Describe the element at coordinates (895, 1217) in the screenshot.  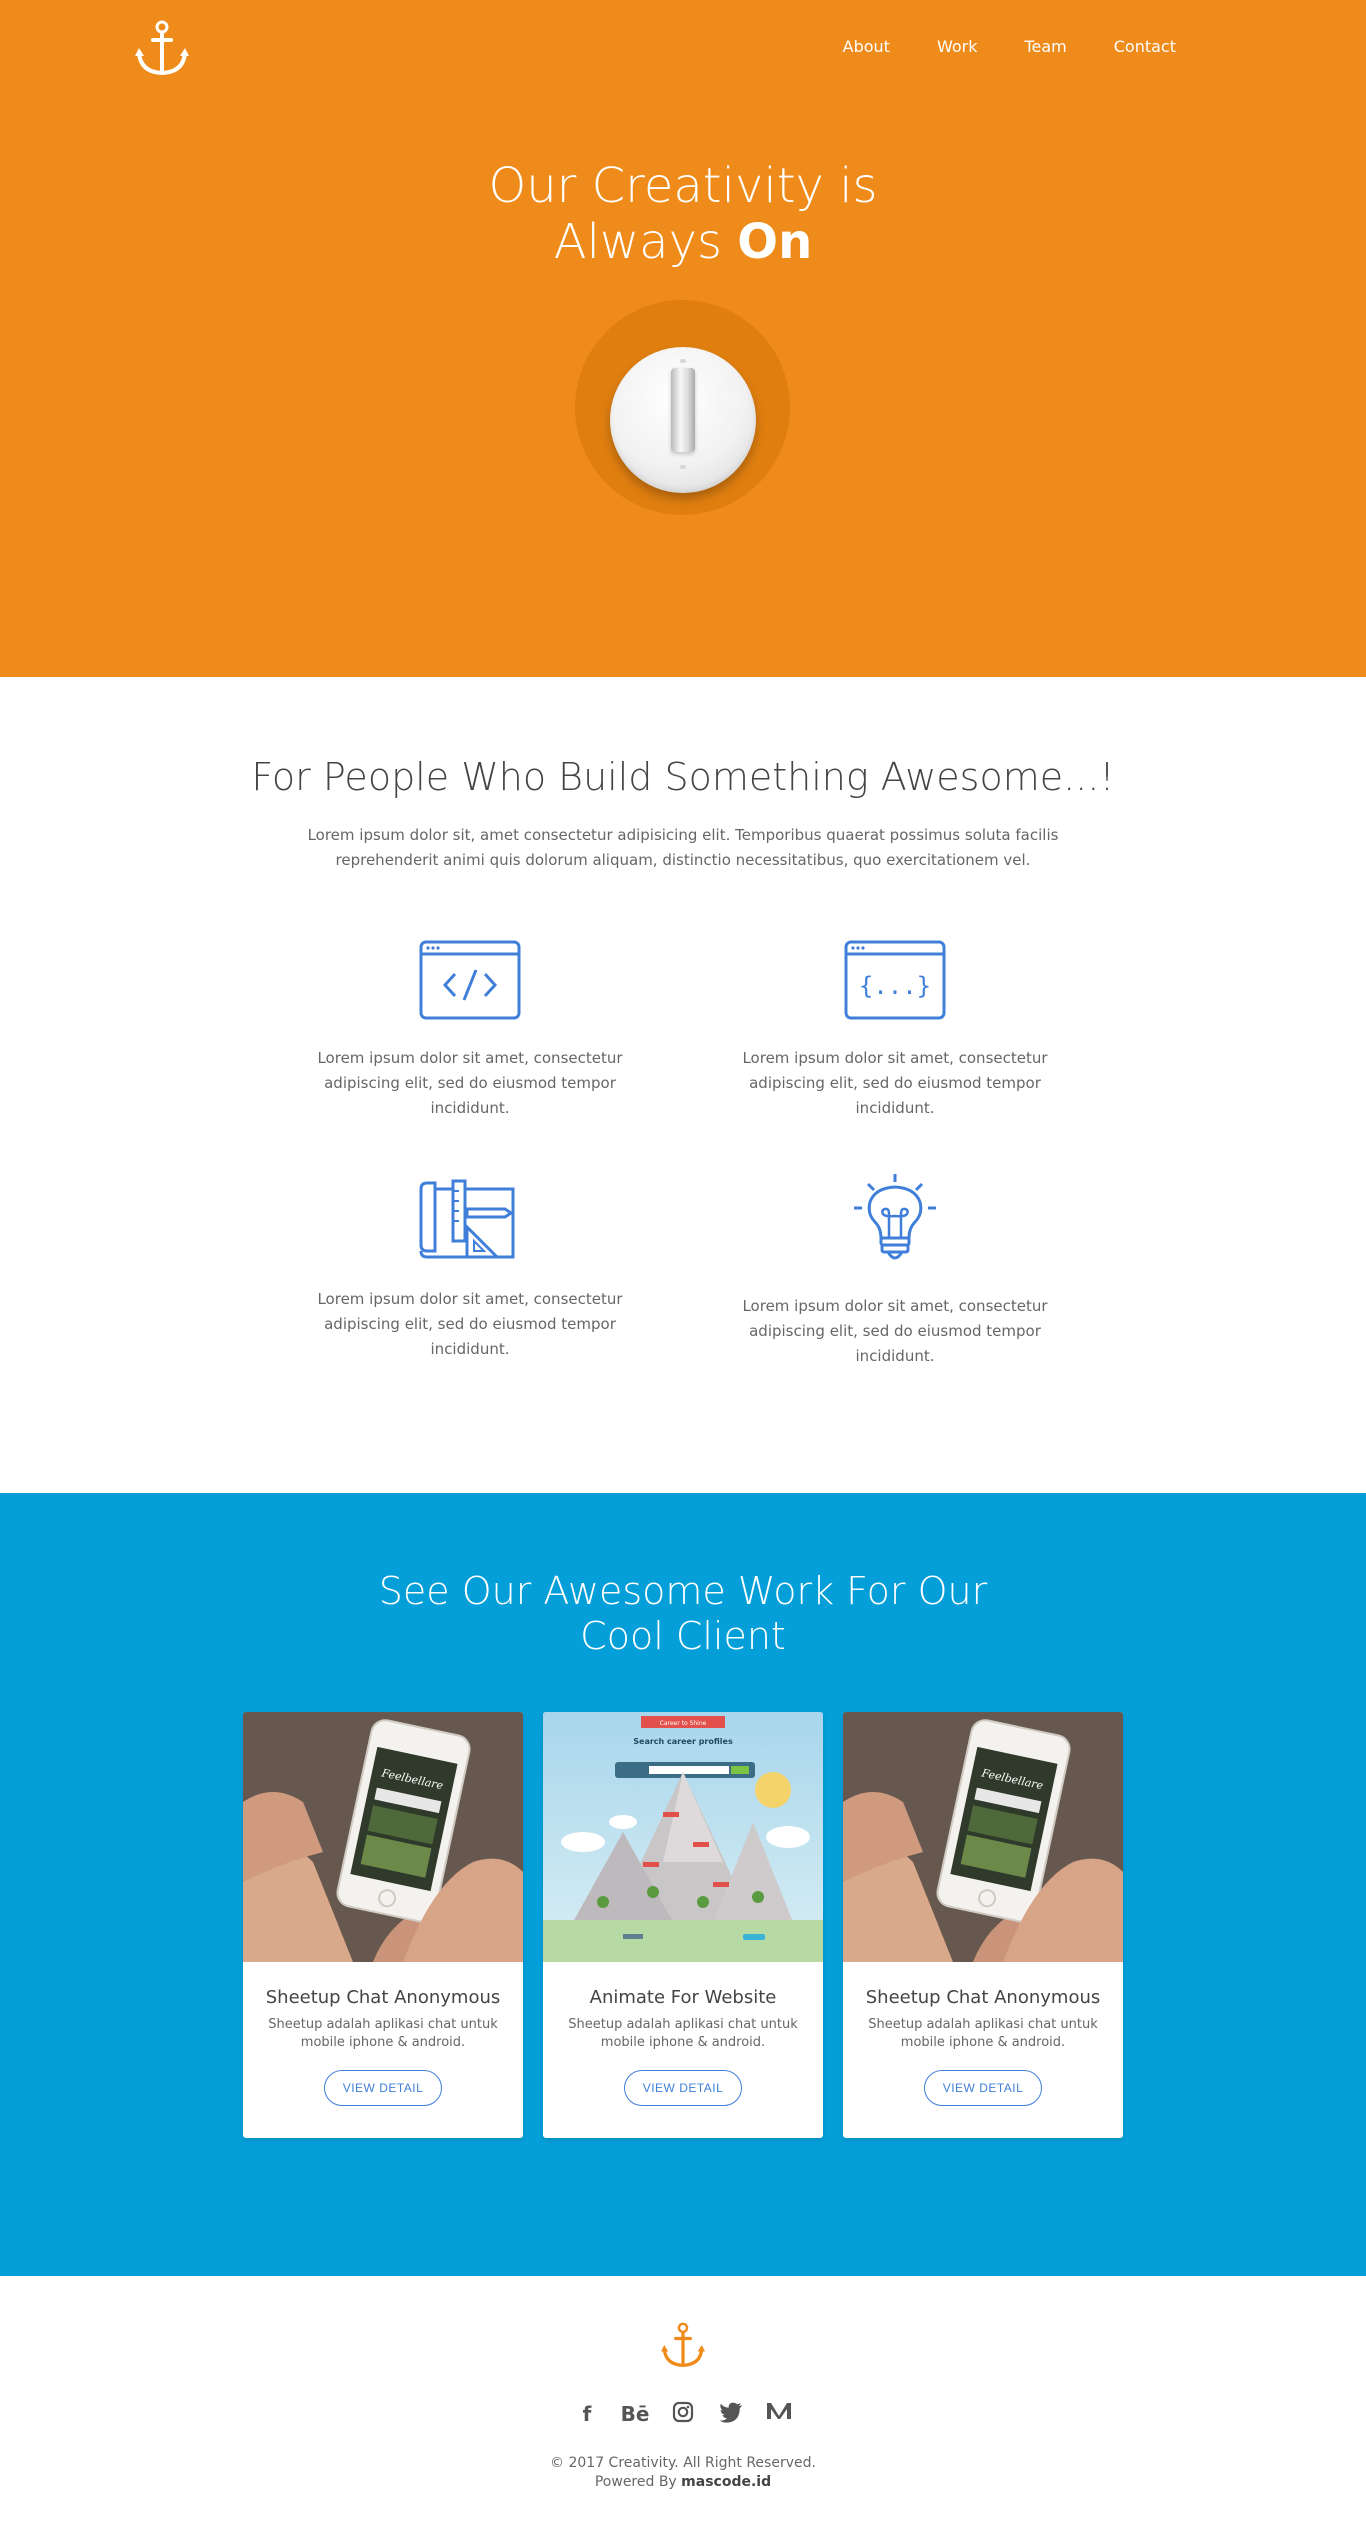
I see `lightbulb-icon` at that location.